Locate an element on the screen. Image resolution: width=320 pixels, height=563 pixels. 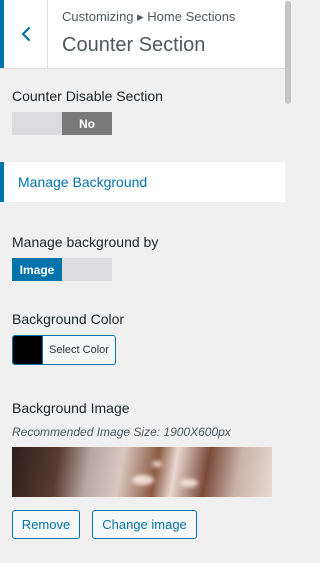
select-color-button: Select Color is located at coordinates (64, 350).